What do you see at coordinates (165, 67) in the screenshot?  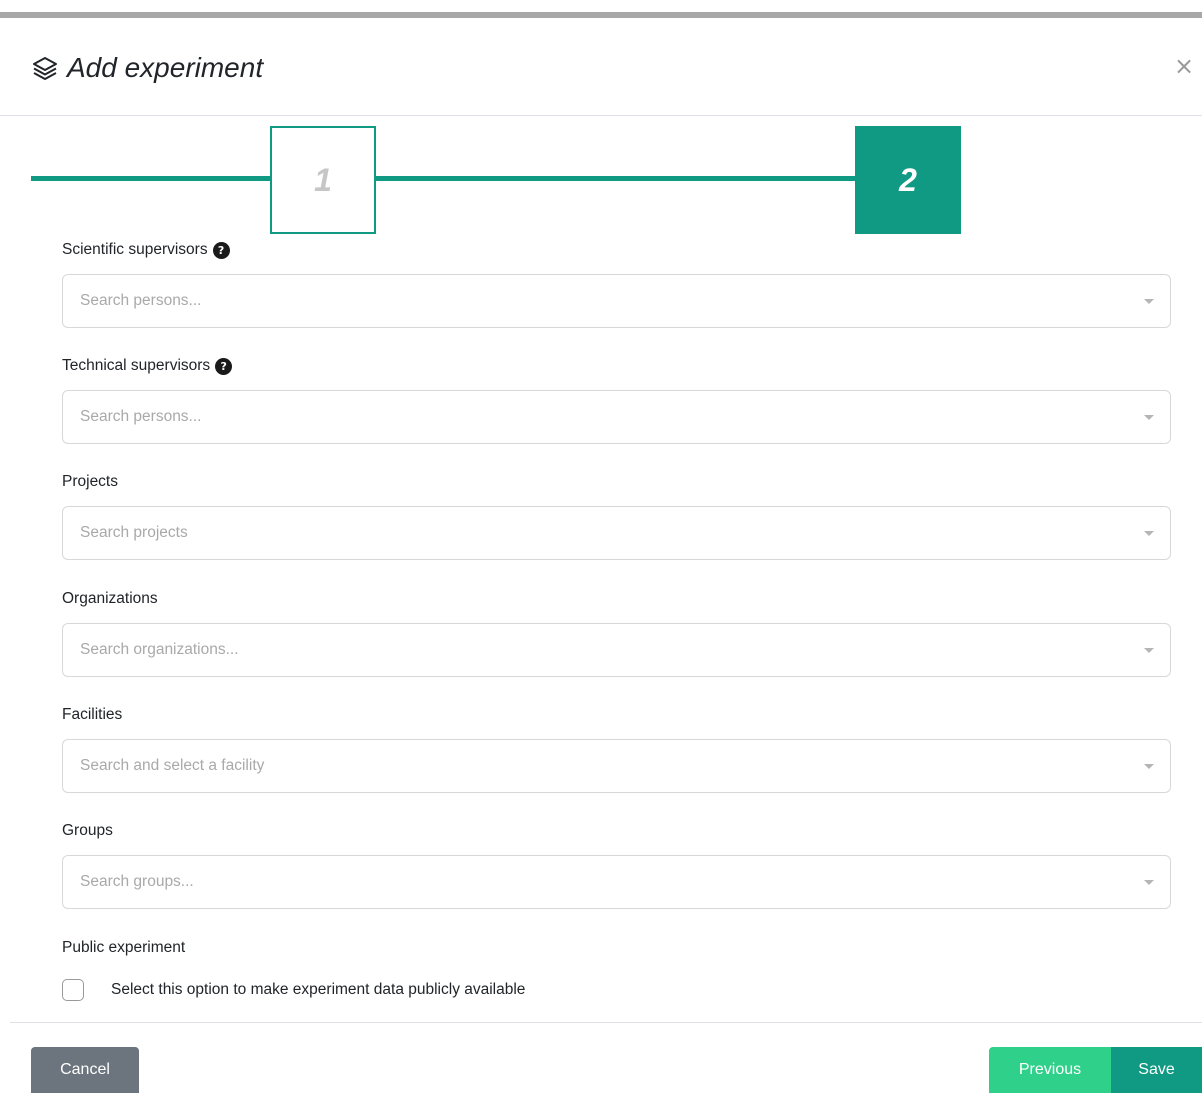 I see `modal-title: Add experiment` at bounding box center [165, 67].